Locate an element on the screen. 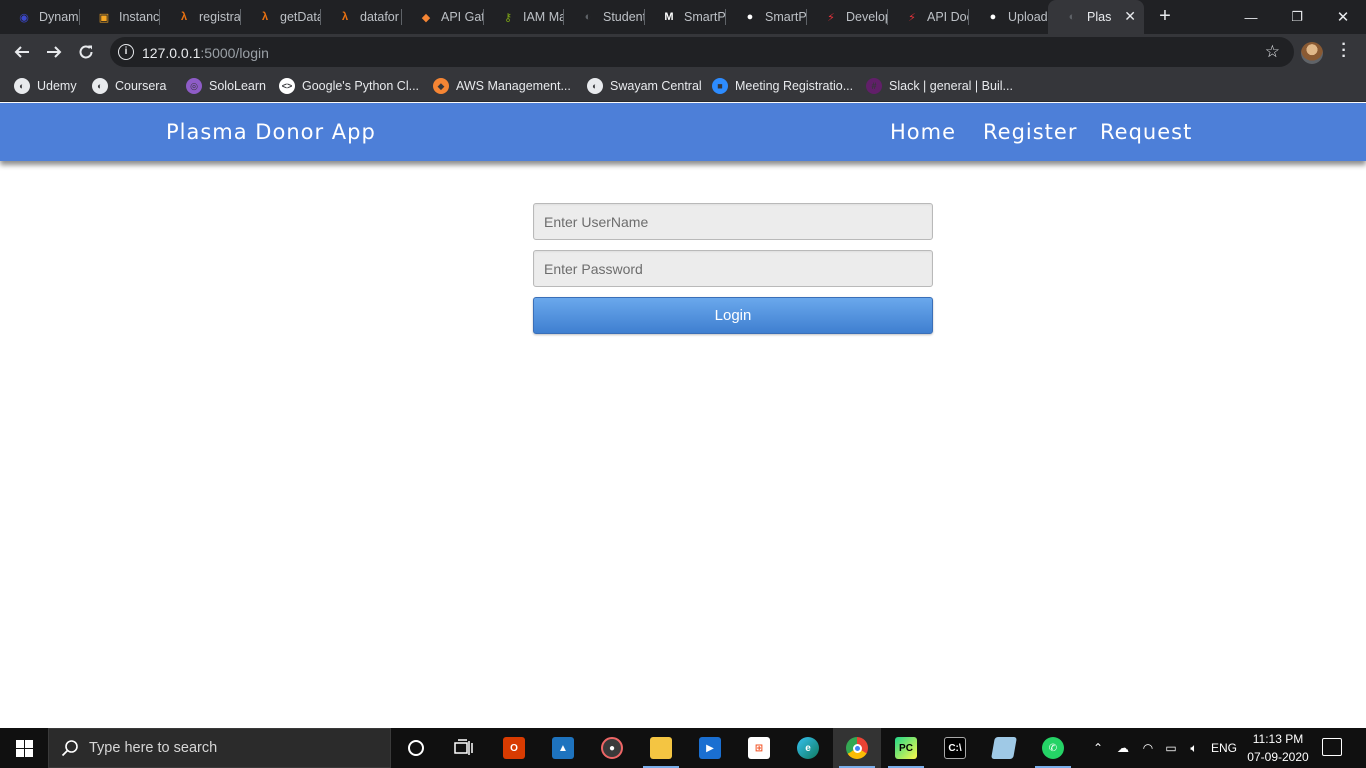 This screenshot has height=768, width=1366. store-icon: ⊞ is located at coordinates (759, 748).